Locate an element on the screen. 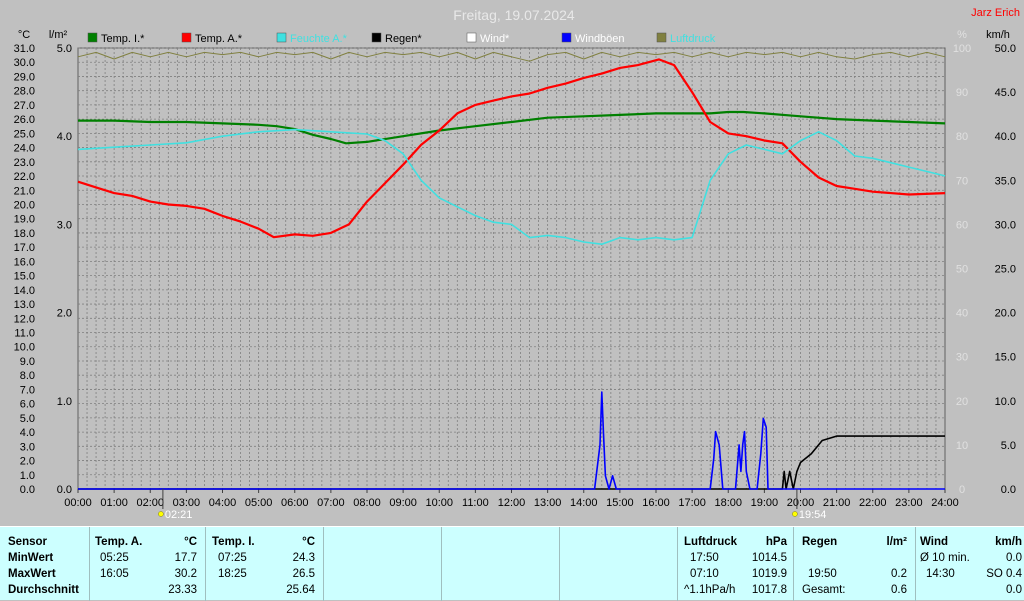 Image resolution: width=1024 pixels, height=601 pixels. humidity-tick-label: 50 is located at coordinates (962, 270).